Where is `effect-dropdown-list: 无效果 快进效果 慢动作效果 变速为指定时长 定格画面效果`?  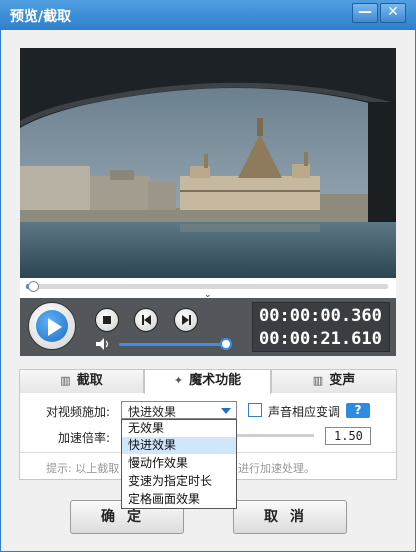 effect-dropdown-list: 无效果 快进效果 慢动作效果 变速为指定时长 定格画面效果 is located at coordinates (179, 464).